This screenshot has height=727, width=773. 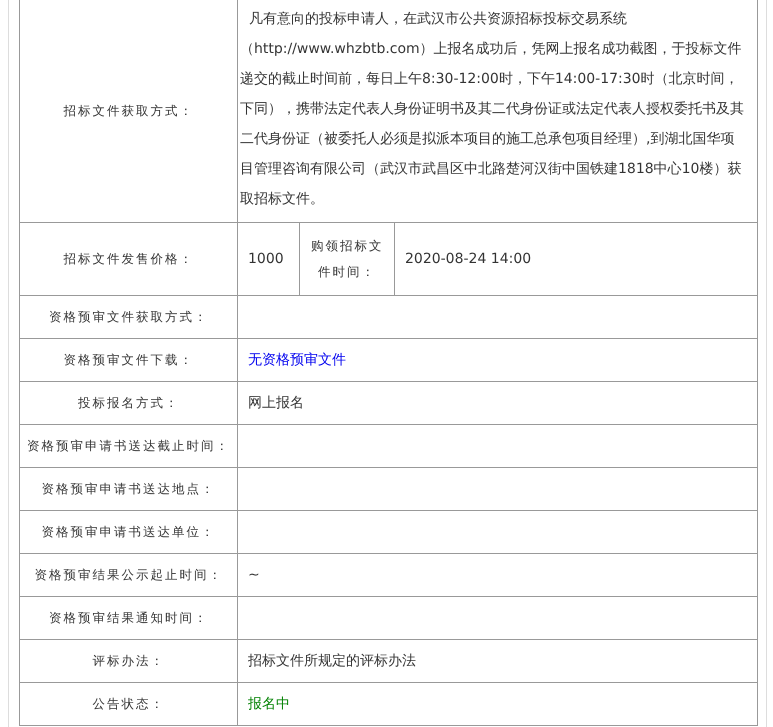 I want to click on value-text: 网上报名, so click(x=276, y=403).